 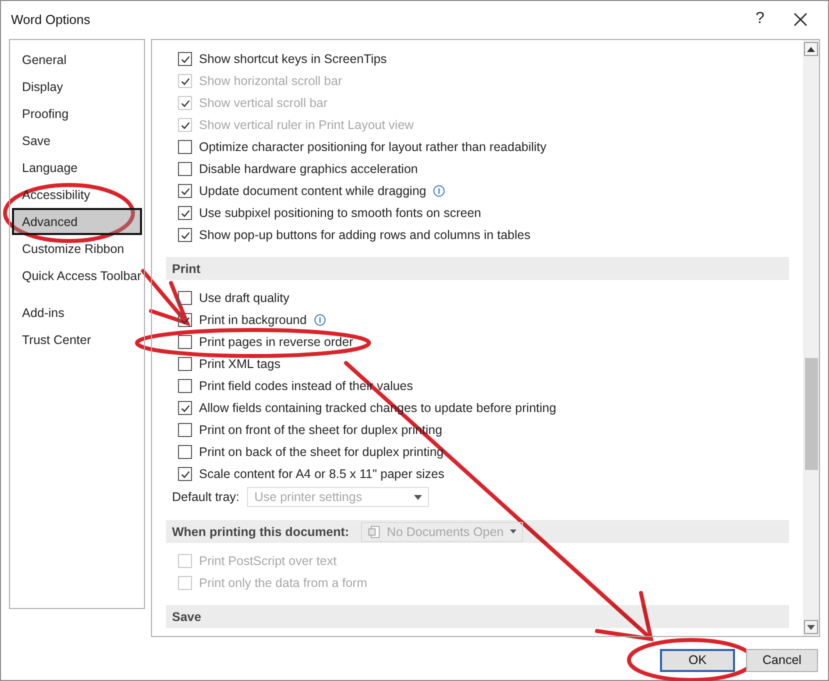 I want to click on help-button: ?, so click(x=760, y=19).